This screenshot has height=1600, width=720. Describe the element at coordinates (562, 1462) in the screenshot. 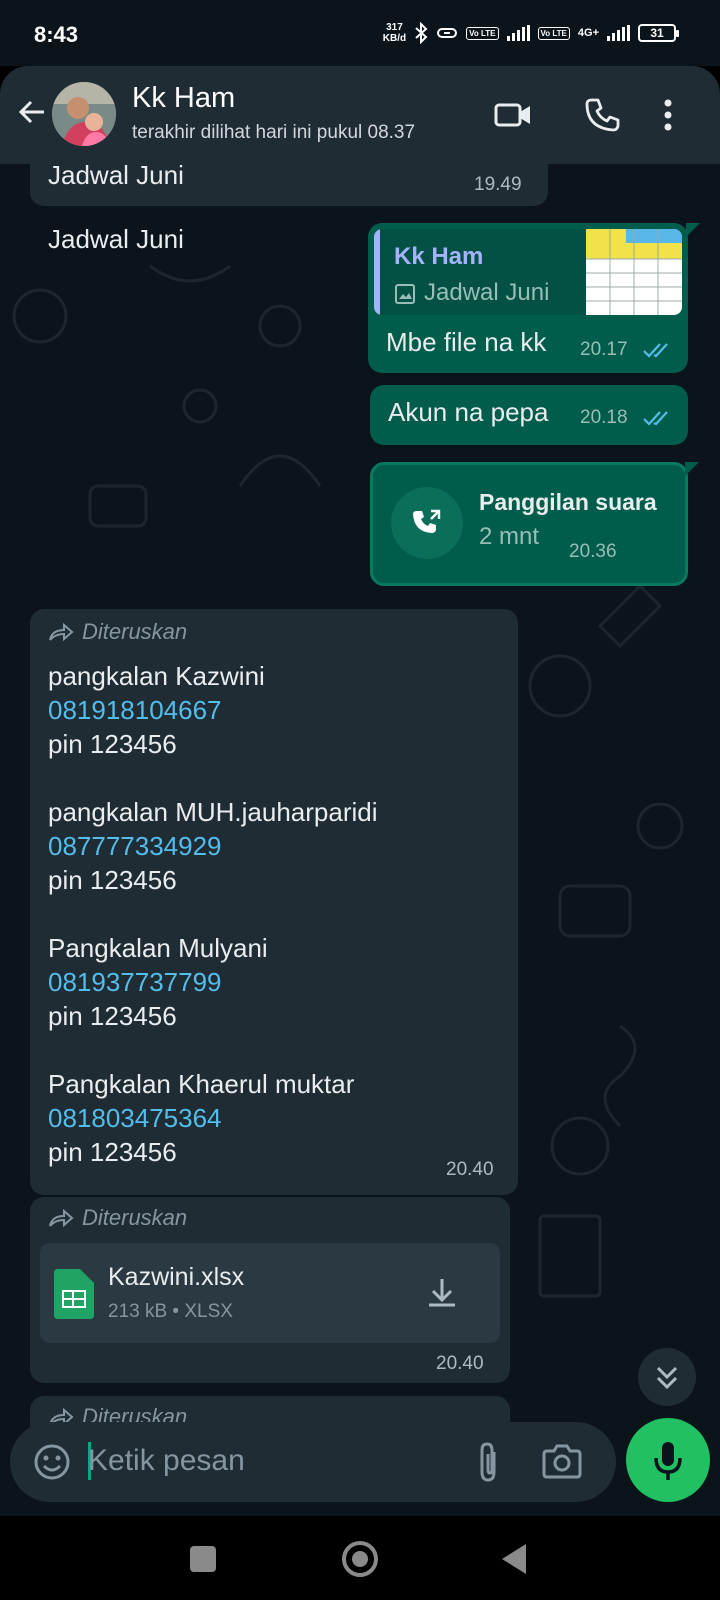

I see `camera-icon` at that location.